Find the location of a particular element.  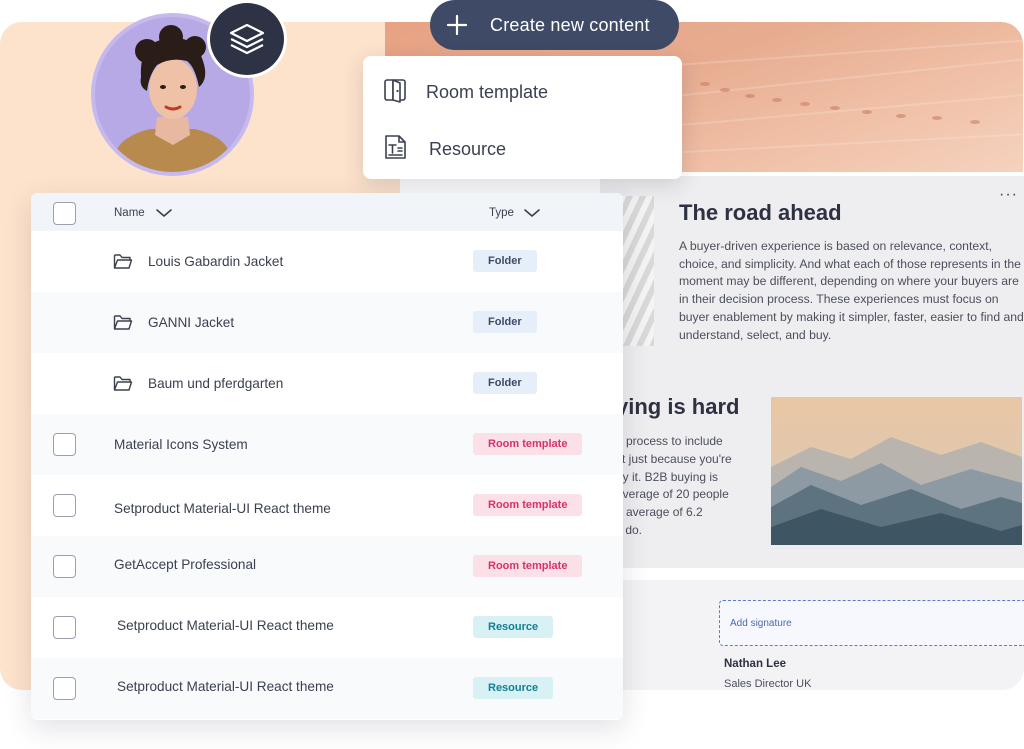

create-new-content-button: Create new content is located at coordinates (554, 25).